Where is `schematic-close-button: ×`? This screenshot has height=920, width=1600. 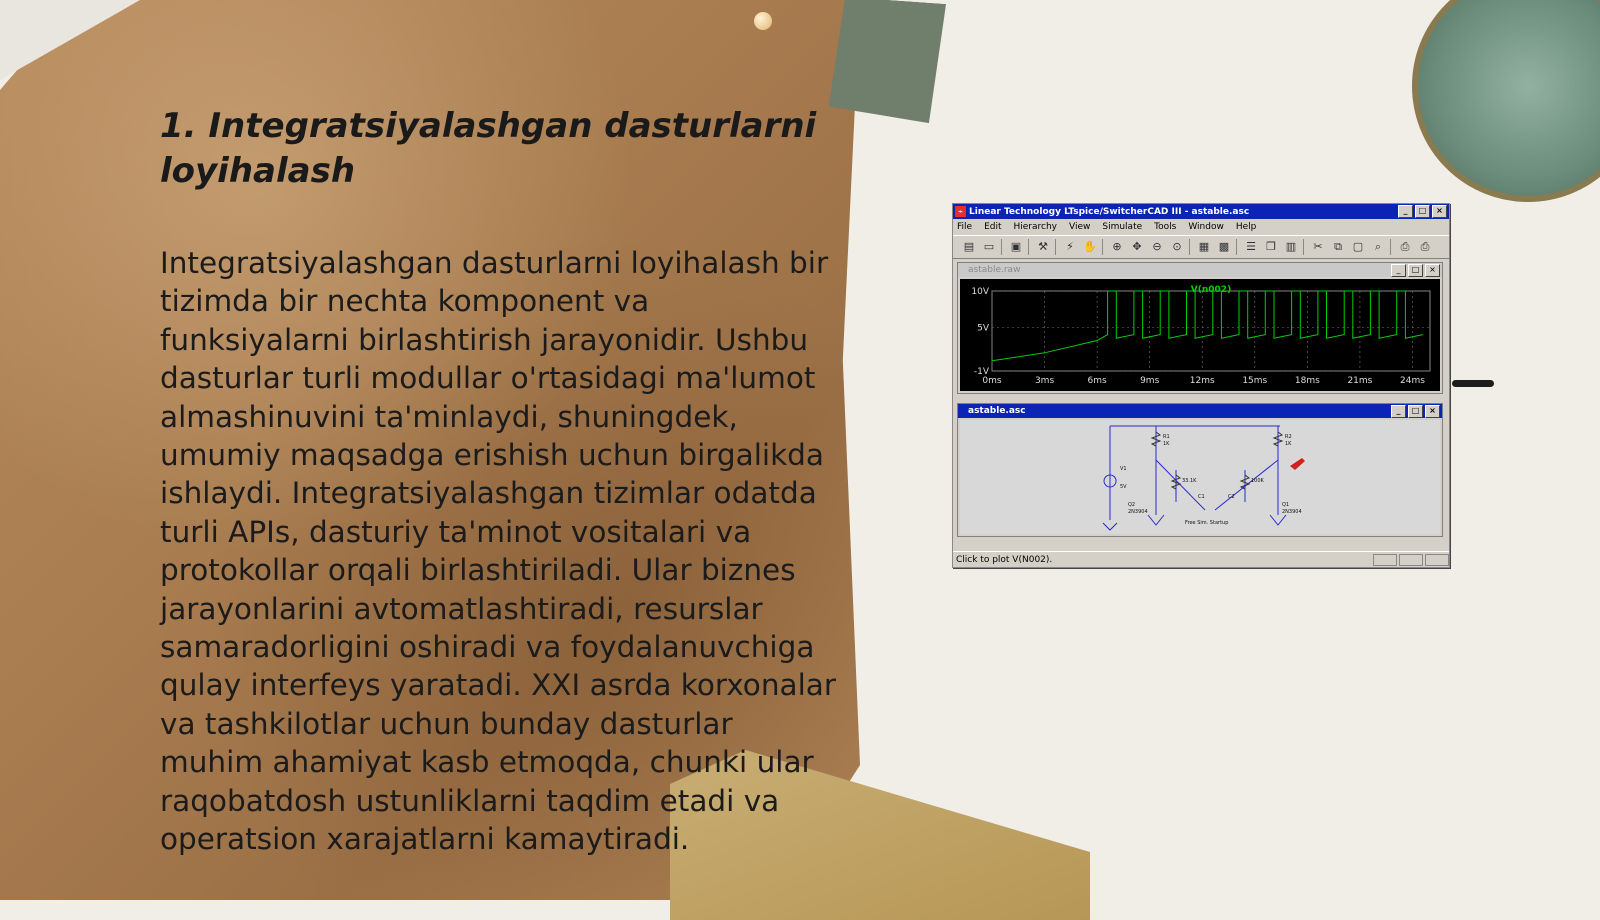
schematic-close-button: × is located at coordinates (1432, 411).